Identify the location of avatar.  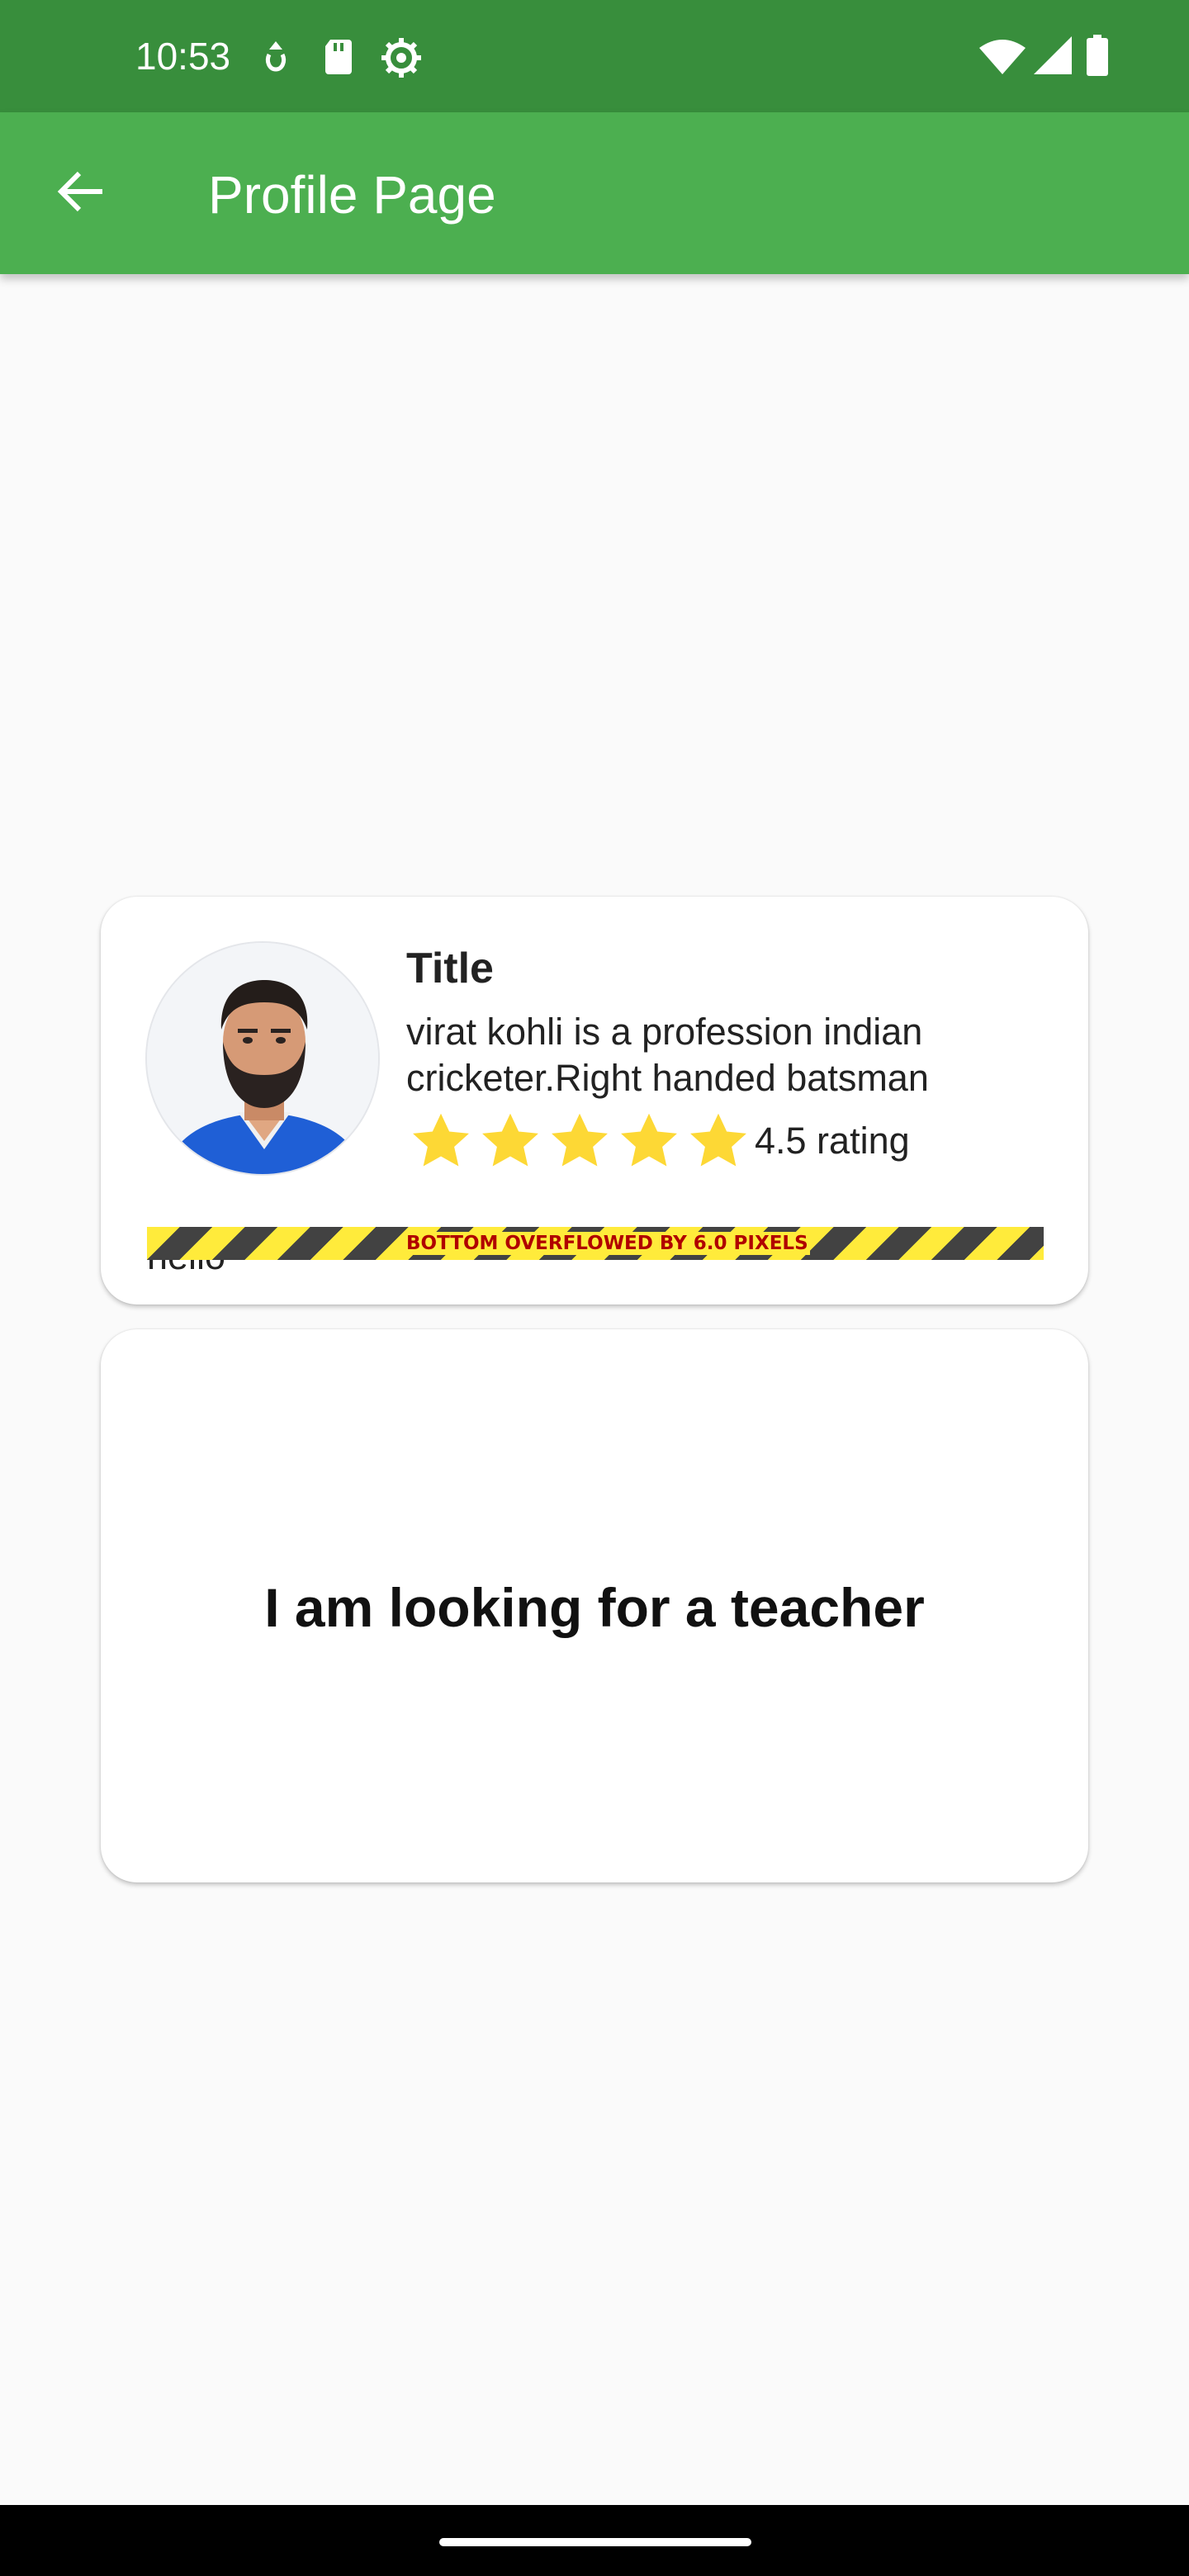
(262, 1058).